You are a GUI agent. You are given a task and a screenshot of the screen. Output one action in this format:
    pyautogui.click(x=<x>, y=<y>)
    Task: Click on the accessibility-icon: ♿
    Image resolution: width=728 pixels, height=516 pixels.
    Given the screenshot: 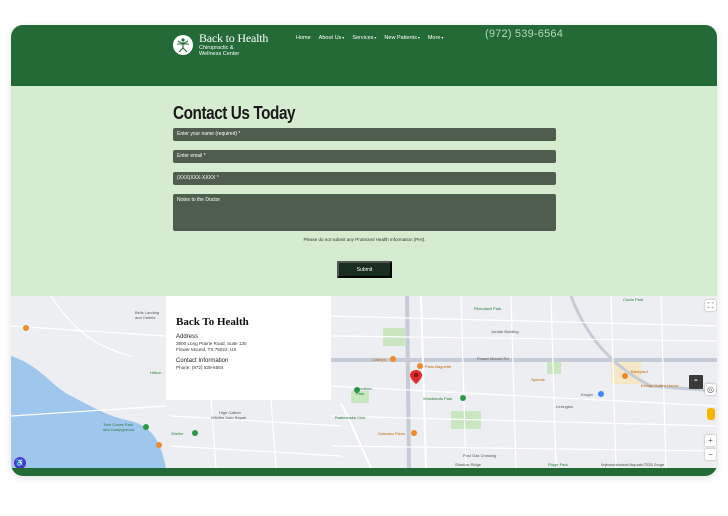 What is the action you would take?
    pyautogui.click(x=20, y=462)
    